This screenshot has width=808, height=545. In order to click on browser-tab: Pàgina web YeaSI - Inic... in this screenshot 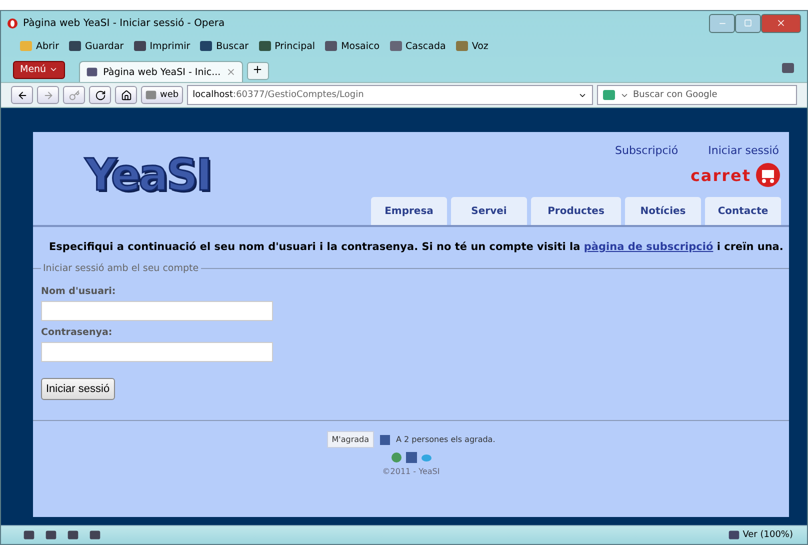, I will do `click(161, 71)`.